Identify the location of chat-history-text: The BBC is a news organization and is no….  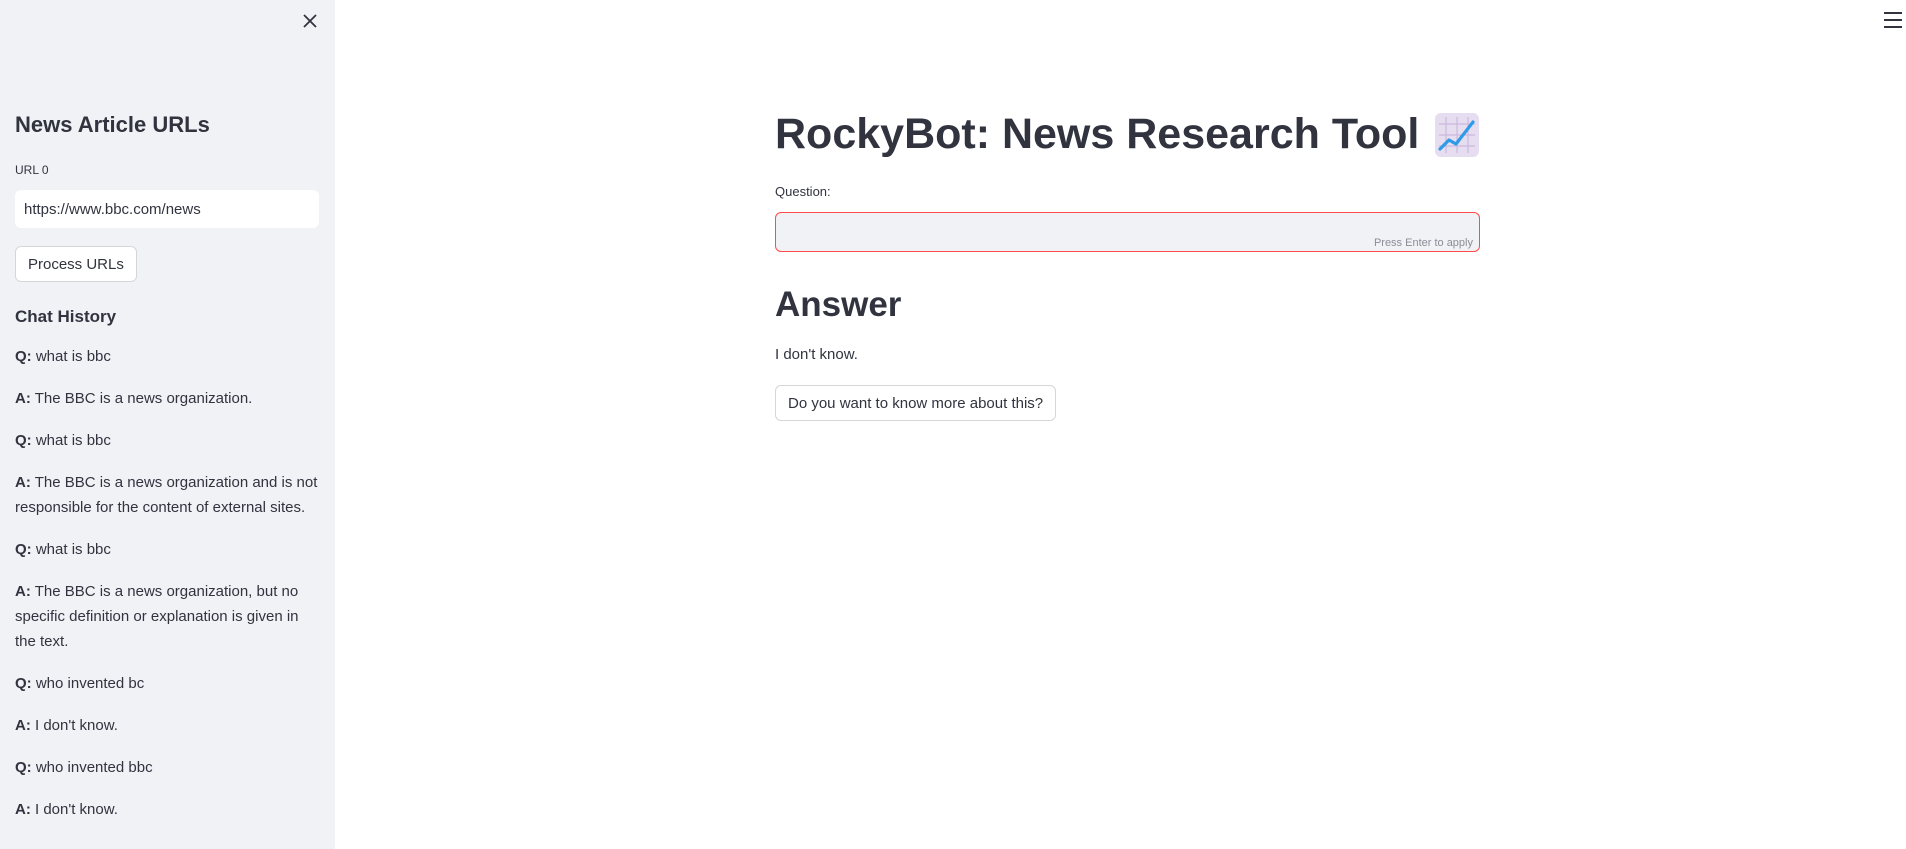
(166, 495).